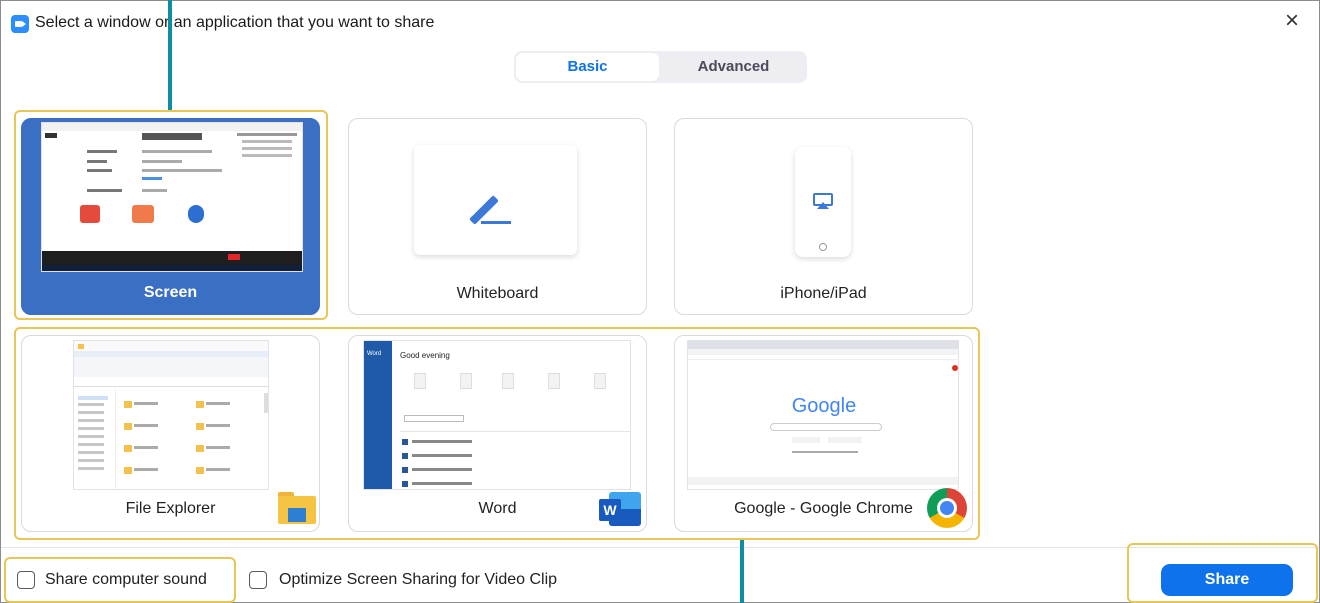 The width and height of the screenshot is (1320, 603). What do you see at coordinates (587, 67) in the screenshot?
I see `tab-basic: Basic` at bounding box center [587, 67].